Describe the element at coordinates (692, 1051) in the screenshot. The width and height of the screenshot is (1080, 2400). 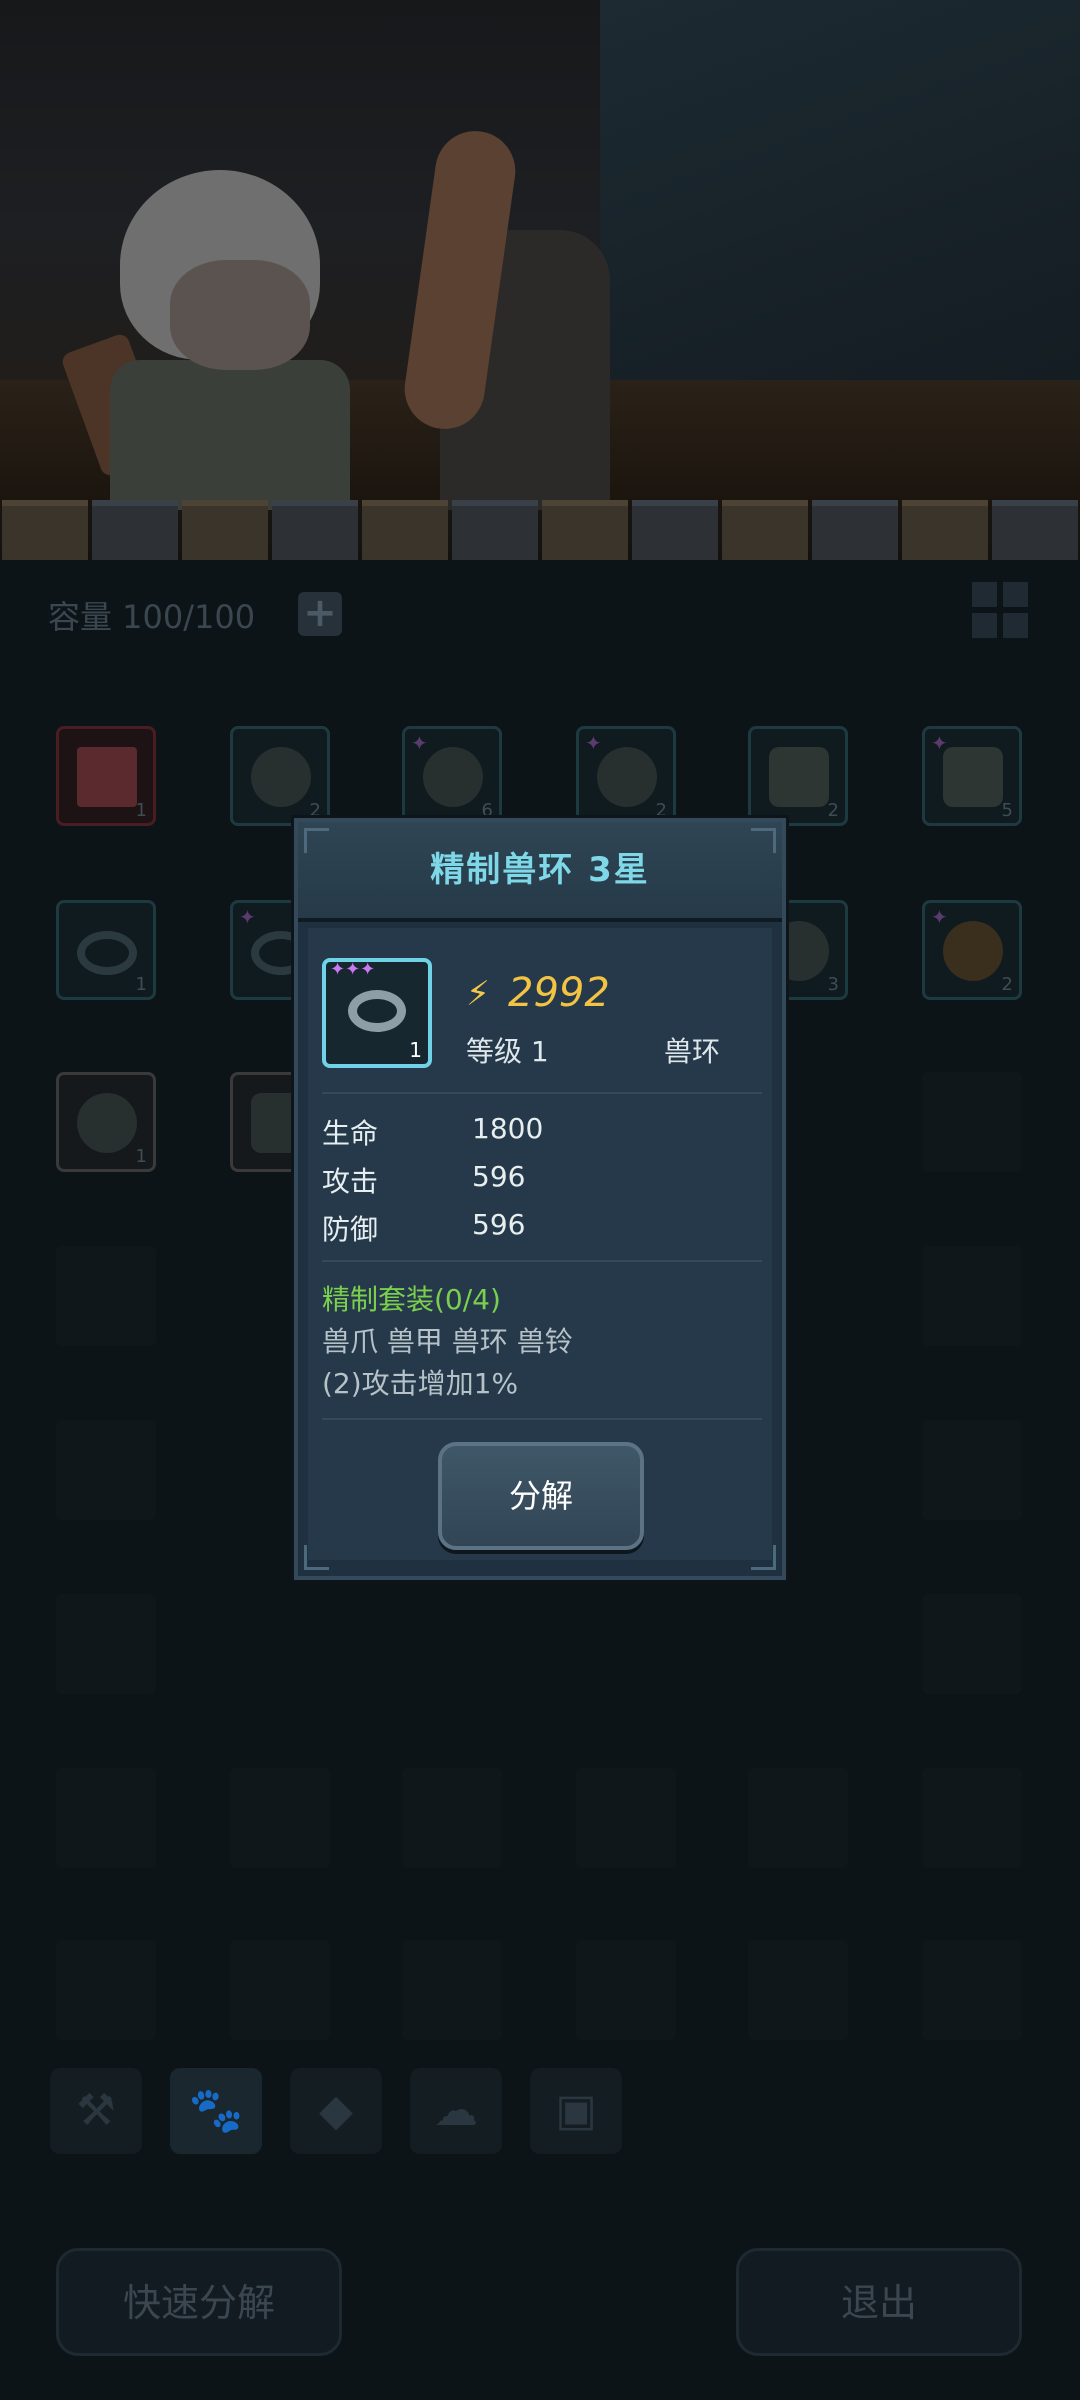
I see `item-type: 兽环` at that location.